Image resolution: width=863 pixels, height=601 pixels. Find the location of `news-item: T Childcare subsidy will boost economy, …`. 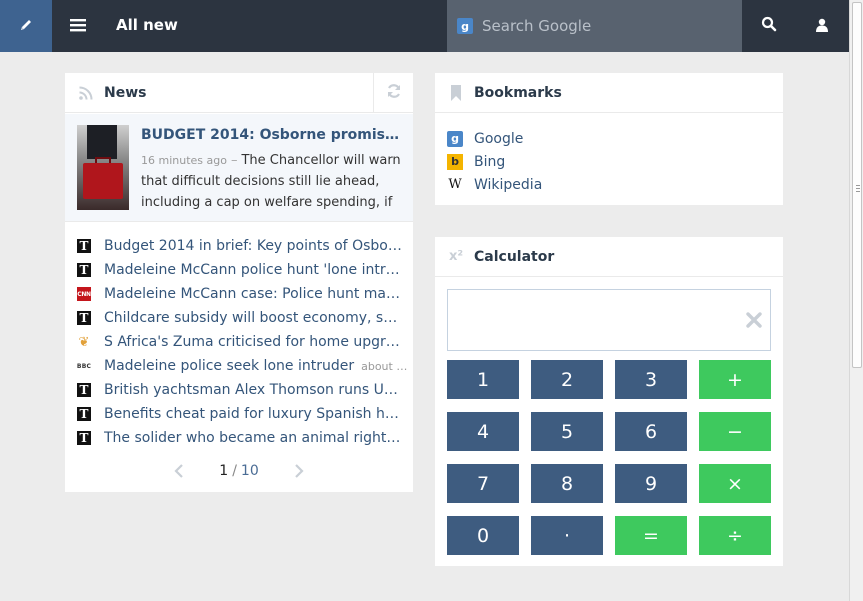

news-item: T Childcare subsidy will boost economy, … is located at coordinates (239, 318).